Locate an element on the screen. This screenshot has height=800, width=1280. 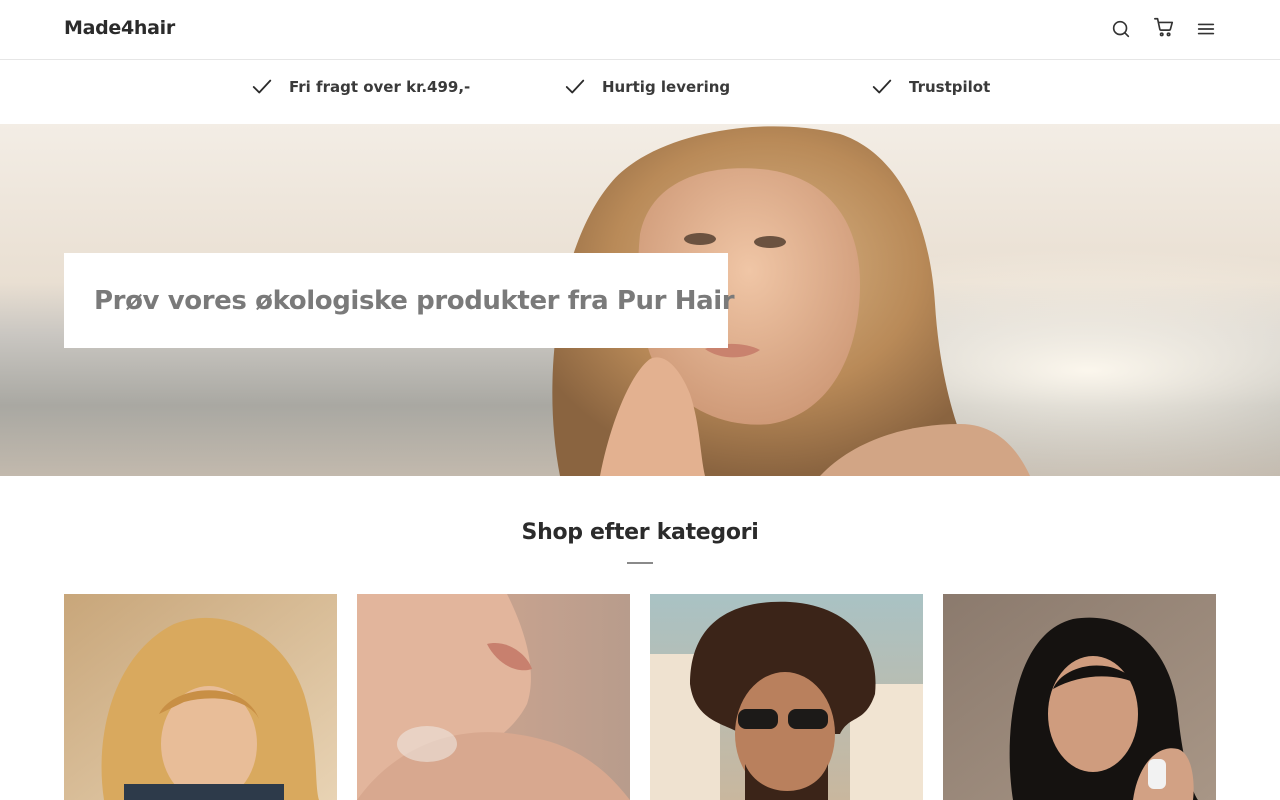
usp-item: Fri fragt over kr.499,- is located at coordinates (360, 87).